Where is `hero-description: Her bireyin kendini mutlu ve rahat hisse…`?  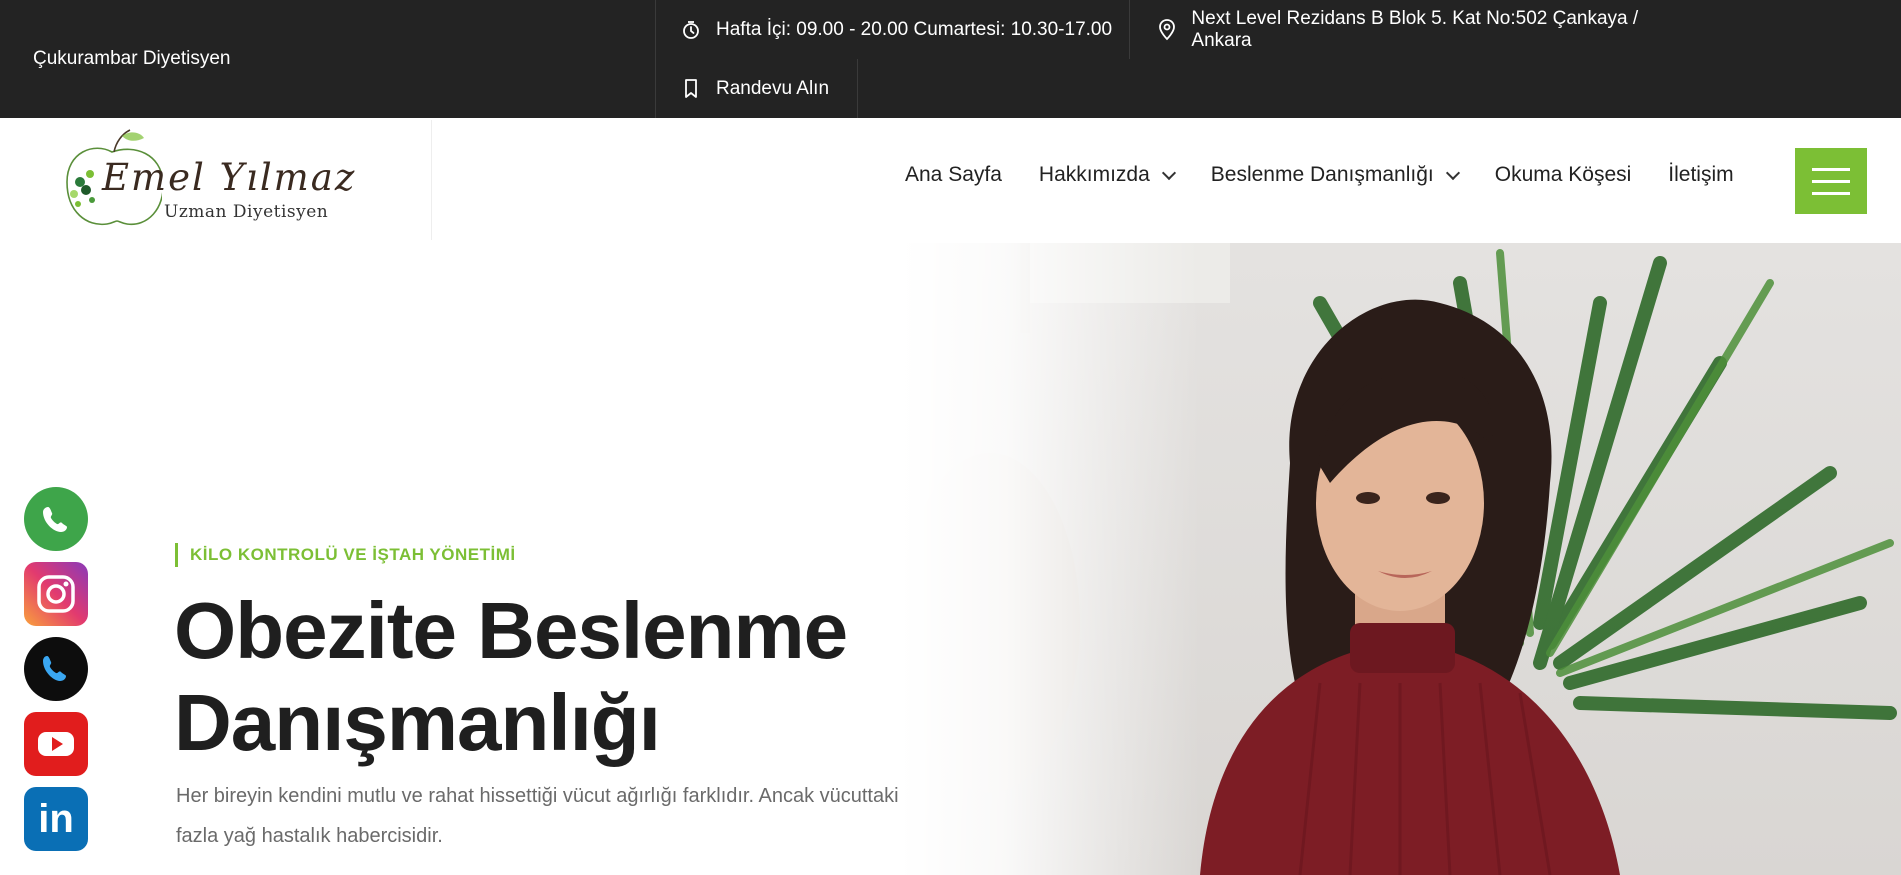 hero-description: Her bireyin kendini mutlu ve rahat hisse… is located at coordinates (537, 816).